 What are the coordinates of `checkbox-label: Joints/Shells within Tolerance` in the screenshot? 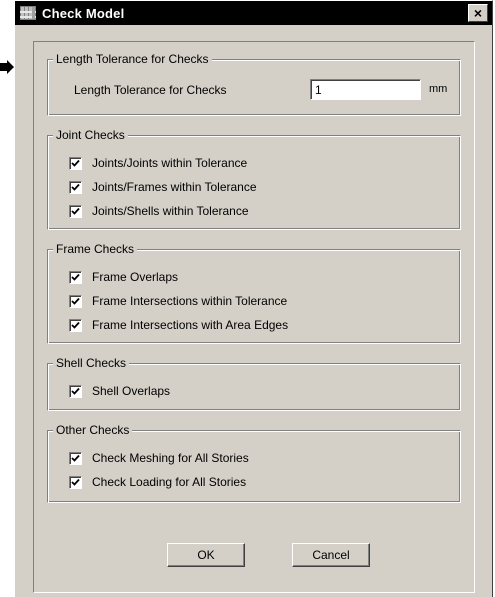 It's located at (170, 211).